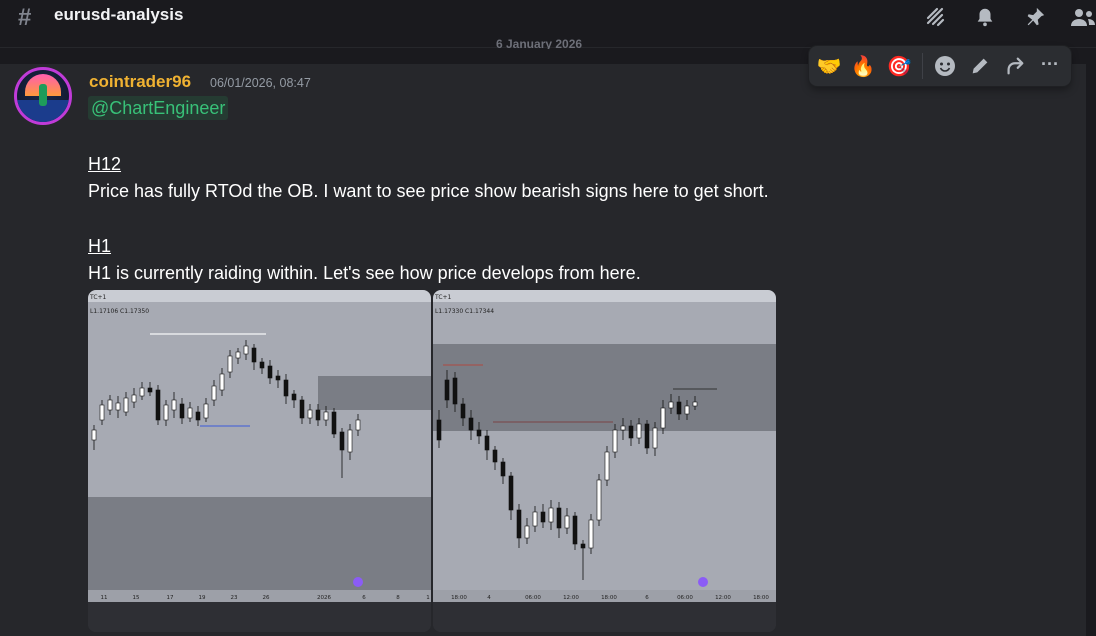 The width and height of the screenshot is (1096, 636). What do you see at coordinates (43, 96) in the screenshot?
I see `avatar` at bounding box center [43, 96].